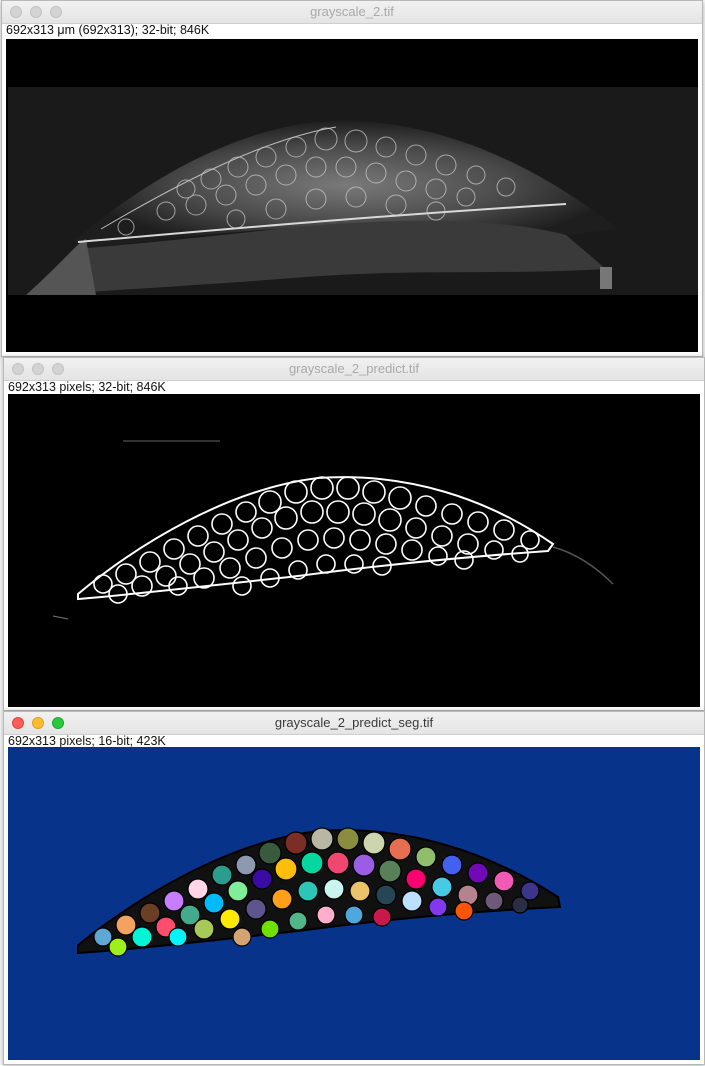 The height and width of the screenshot is (1066, 705). What do you see at coordinates (333, 530) in the screenshot?
I see `prediction-image` at bounding box center [333, 530].